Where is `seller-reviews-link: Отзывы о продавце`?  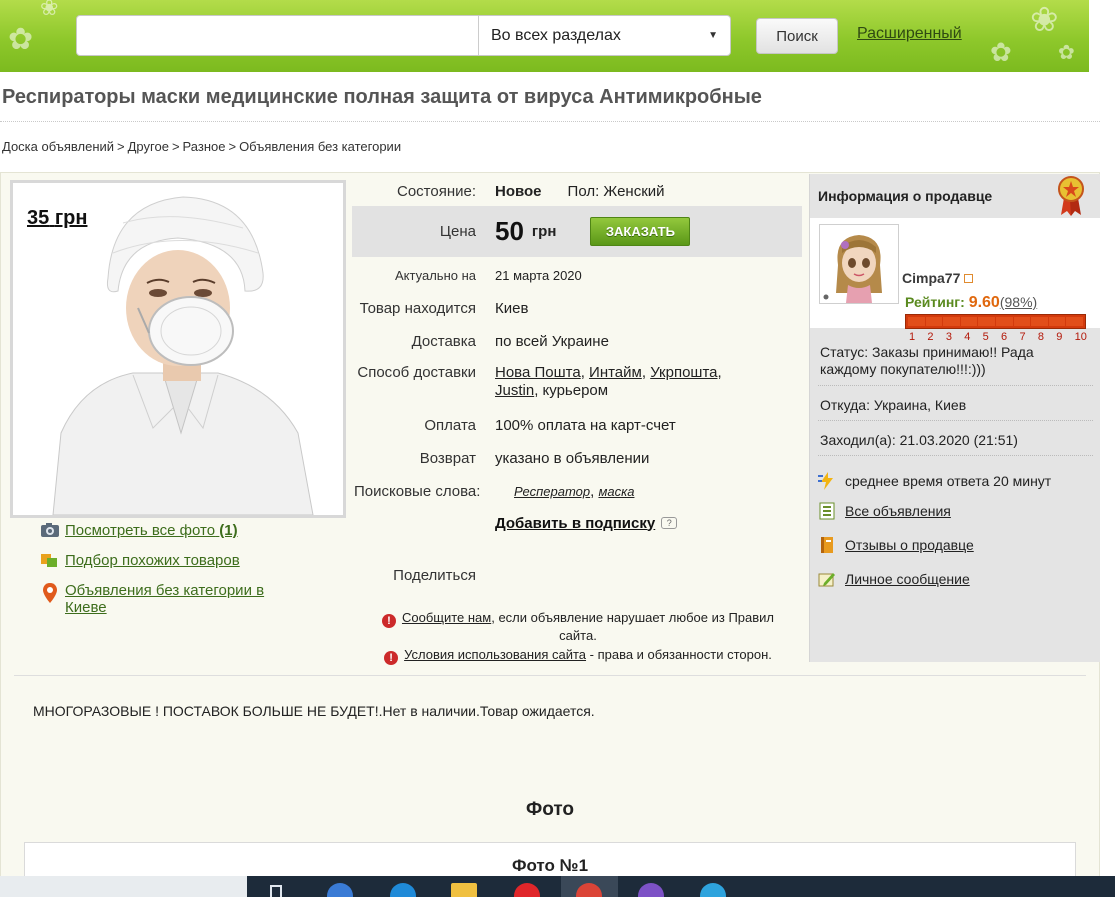 seller-reviews-link: Отзывы о продавце is located at coordinates (909, 545).